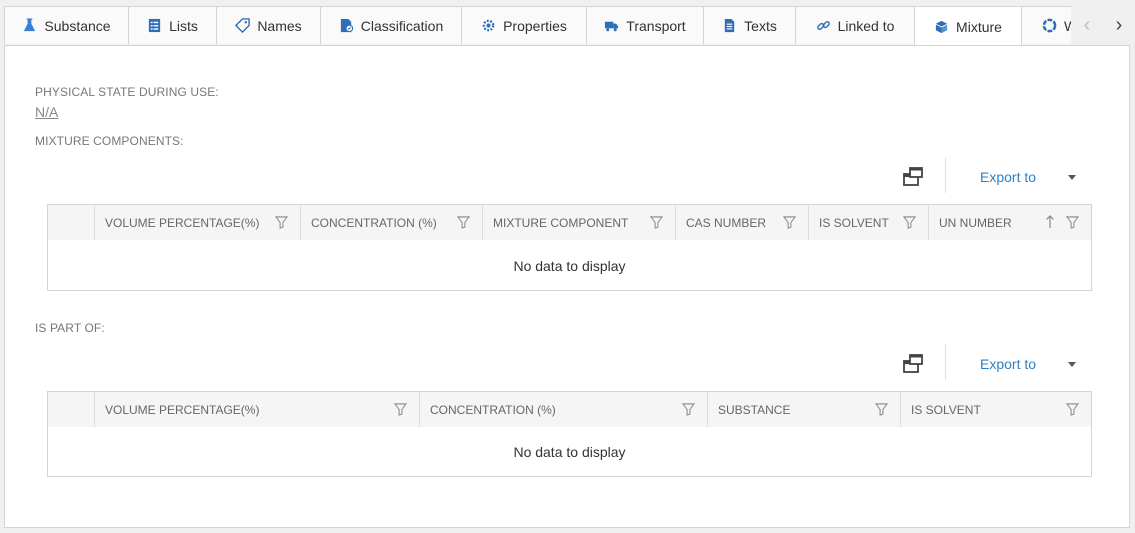 Image resolution: width=1135 pixels, height=533 pixels. I want to click on tab-label: Classification, so click(402, 25).